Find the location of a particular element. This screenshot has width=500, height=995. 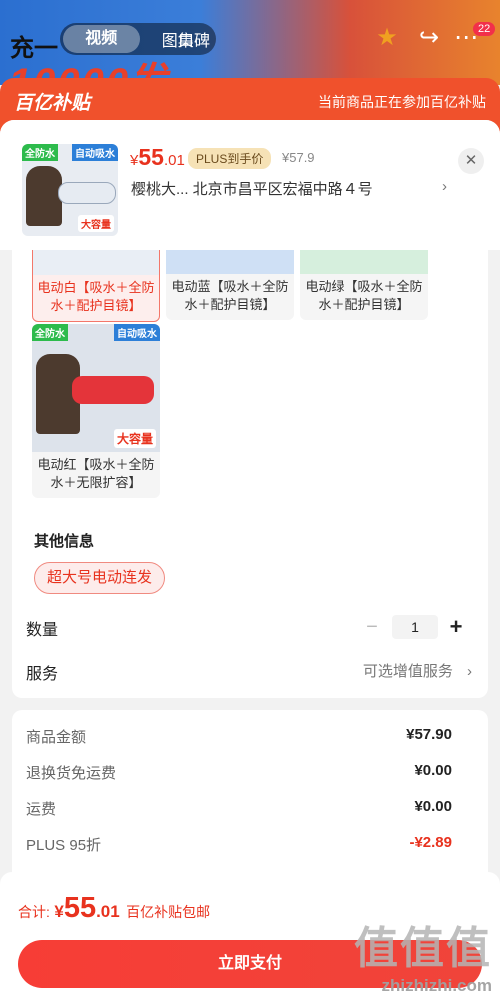

thumb-tag-waterproof: 全防水 is located at coordinates (40, 152).